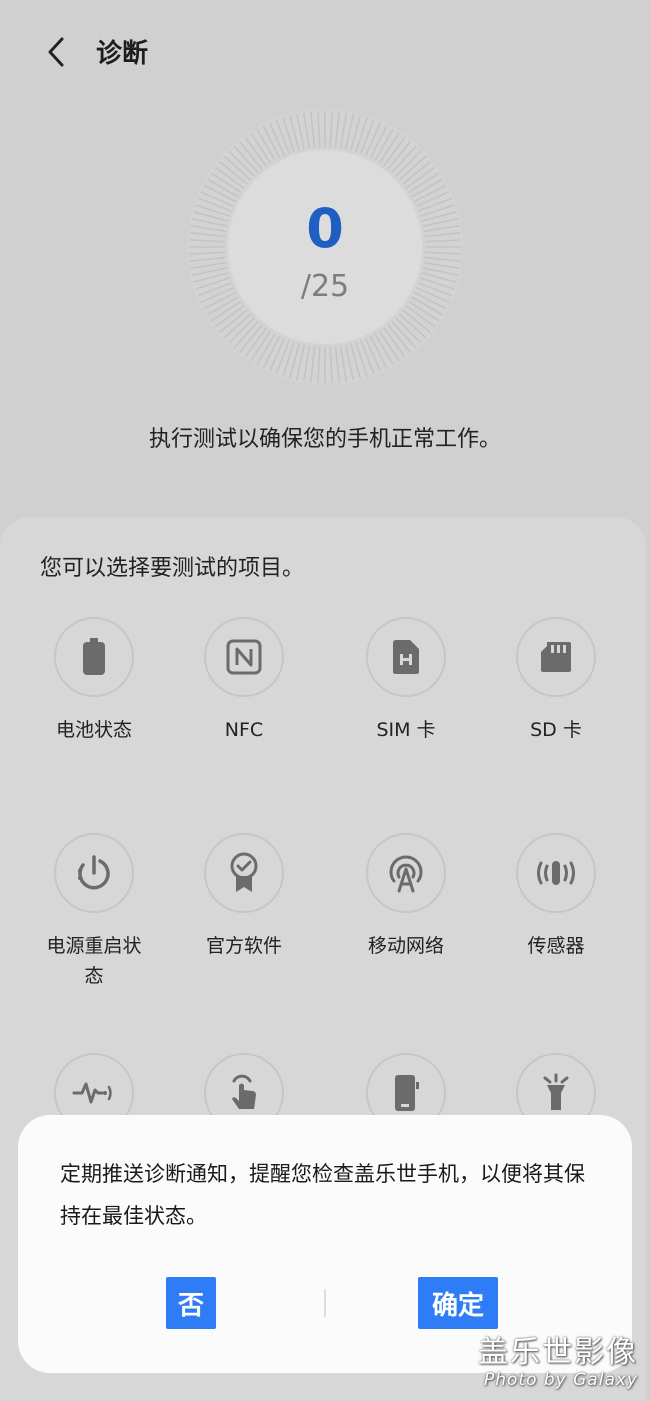 The width and height of the screenshot is (650, 1401). I want to click on sd-card-icon, so click(556, 657).